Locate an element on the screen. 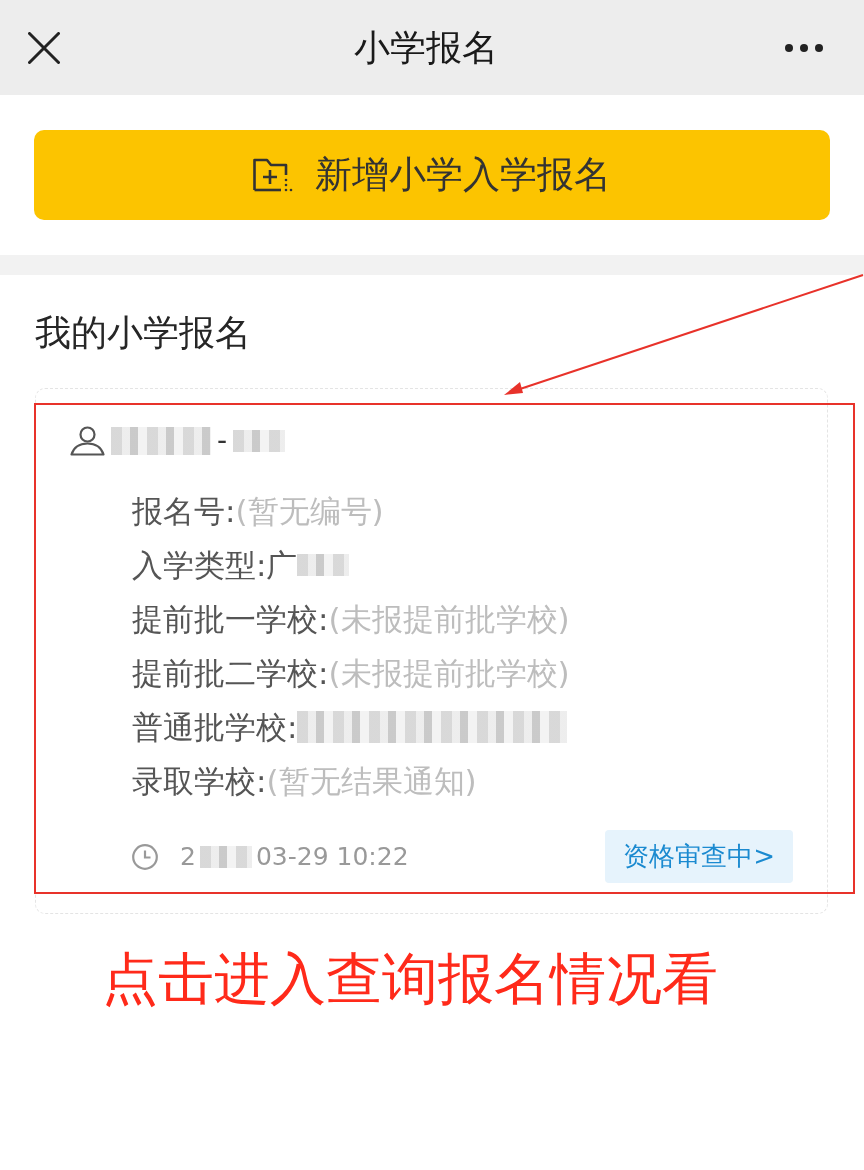 This screenshot has height=1170, width=864. field-label: 录取学校: is located at coordinates (199, 781).